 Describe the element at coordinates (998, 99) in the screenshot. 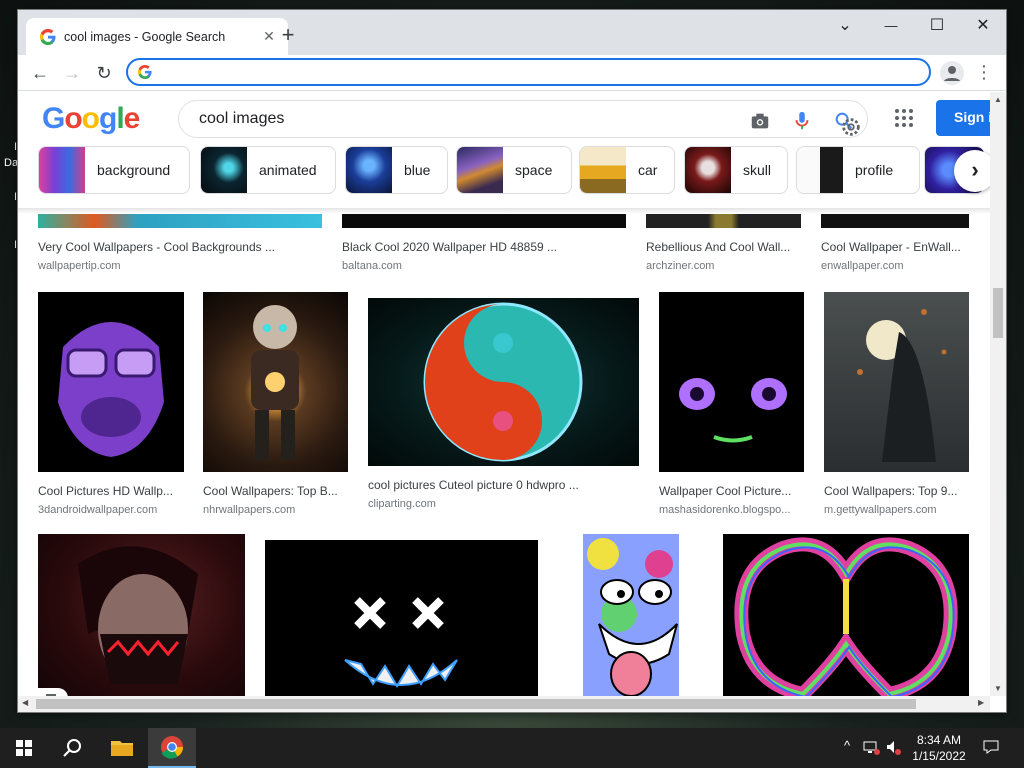

I see `scroll-up-arrow-icon: ▲` at that location.